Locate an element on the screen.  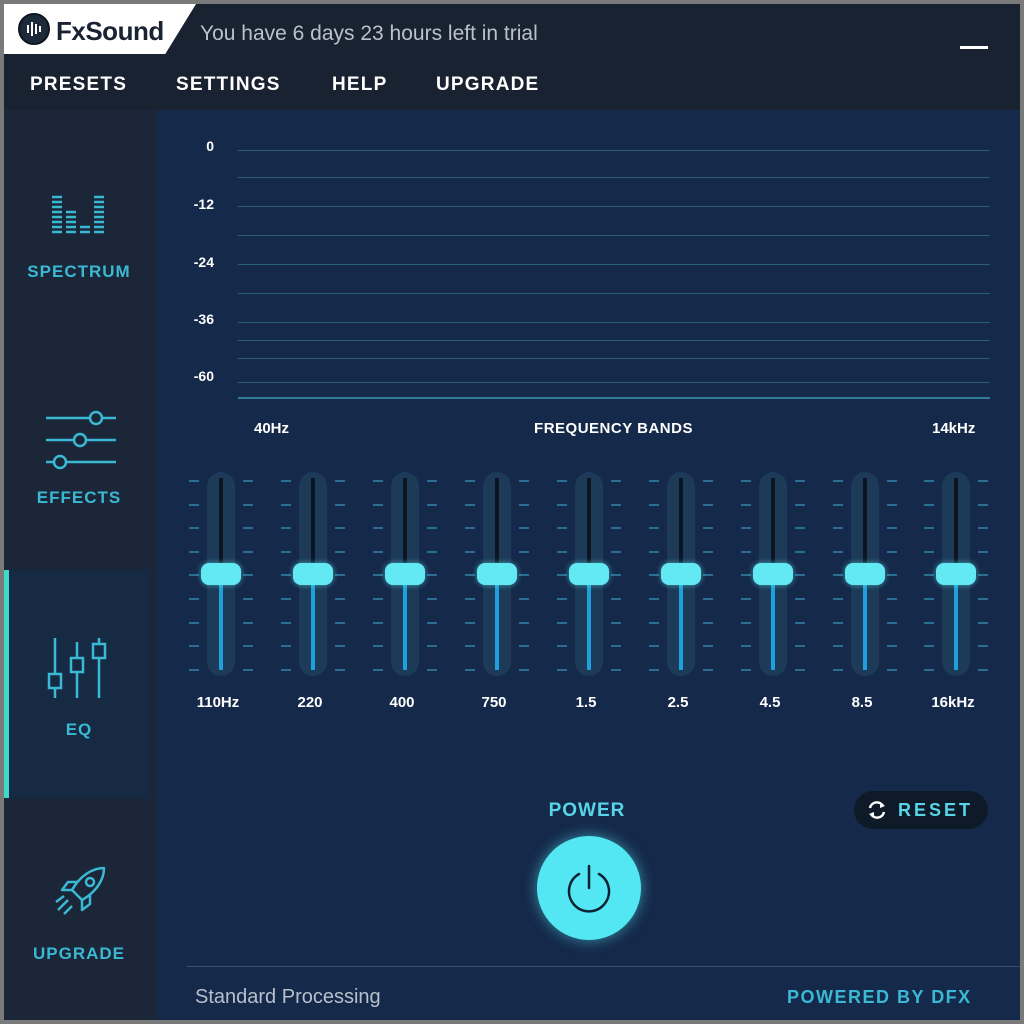
sidebar-item-spectrum: SPECTRUM is located at coordinates (77, 225).